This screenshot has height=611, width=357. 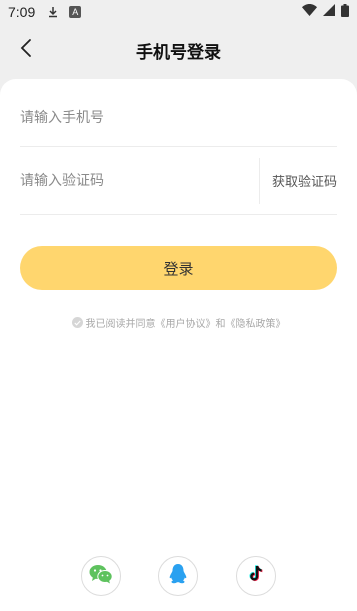 I want to click on phone-row, so click(x=178, y=118).